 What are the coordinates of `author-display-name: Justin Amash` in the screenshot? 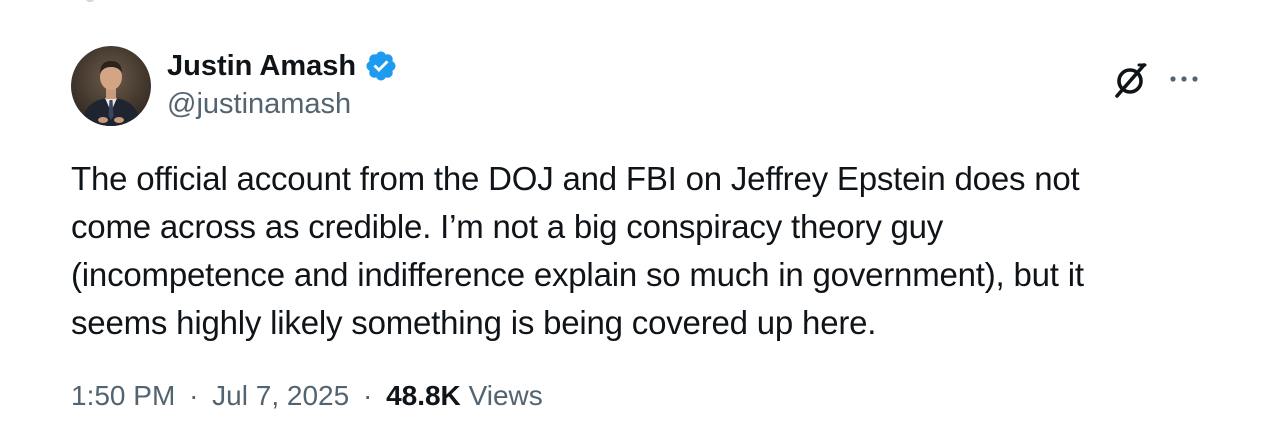 It's located at (261, 66).